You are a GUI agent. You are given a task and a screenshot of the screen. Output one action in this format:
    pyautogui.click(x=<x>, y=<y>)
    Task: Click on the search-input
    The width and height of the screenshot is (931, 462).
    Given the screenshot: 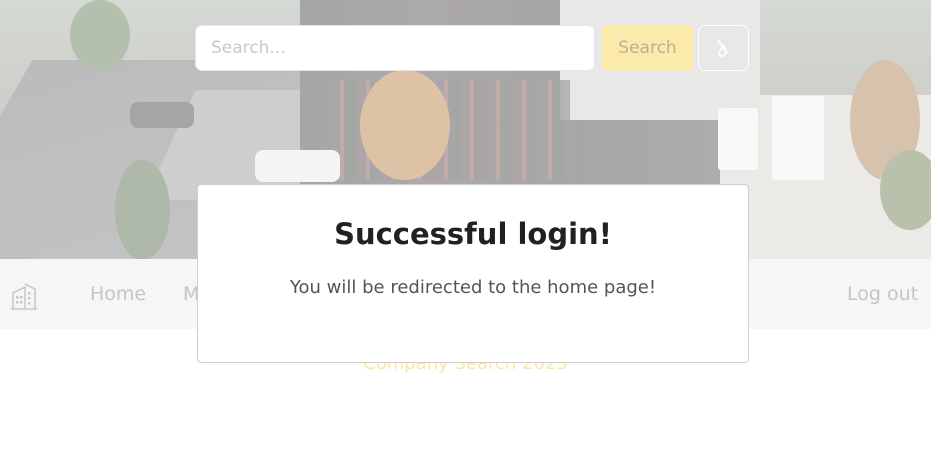 What is the action you would take?
    pyautogui.click(x=395, y=48)
    